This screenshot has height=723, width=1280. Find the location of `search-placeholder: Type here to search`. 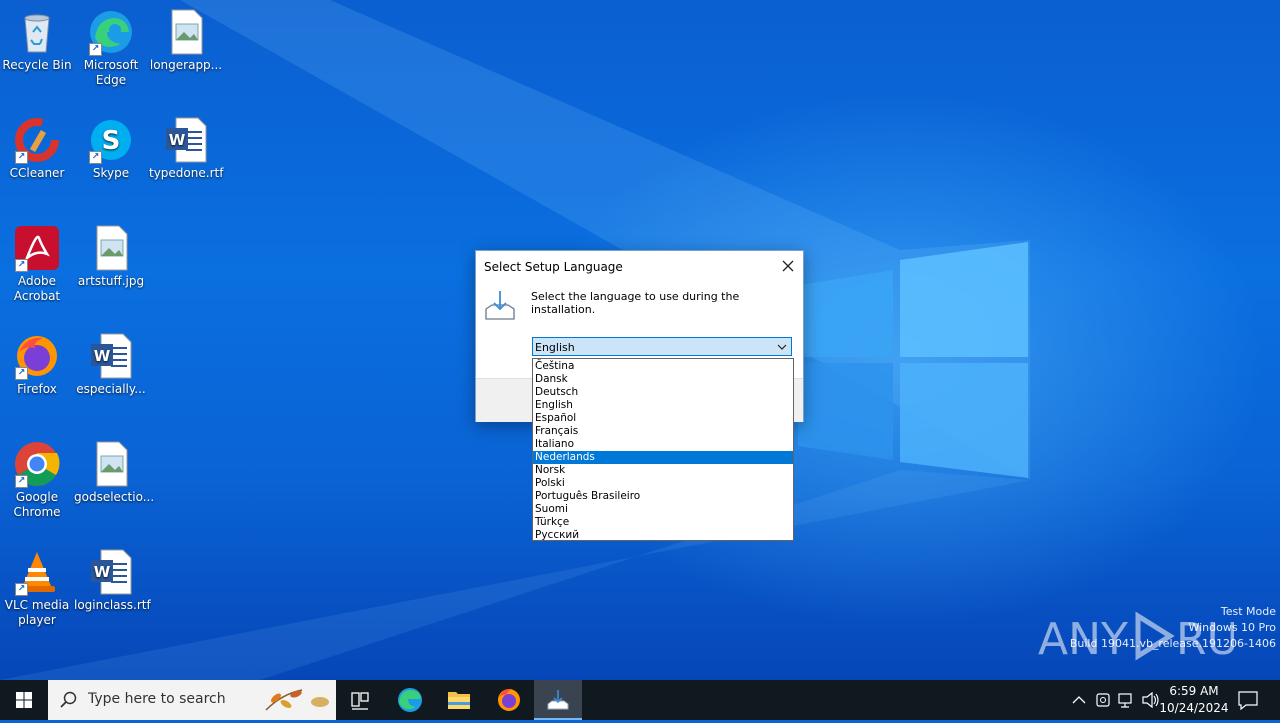

search-placeholder: Type here to search is located at coordinates (157, 699).